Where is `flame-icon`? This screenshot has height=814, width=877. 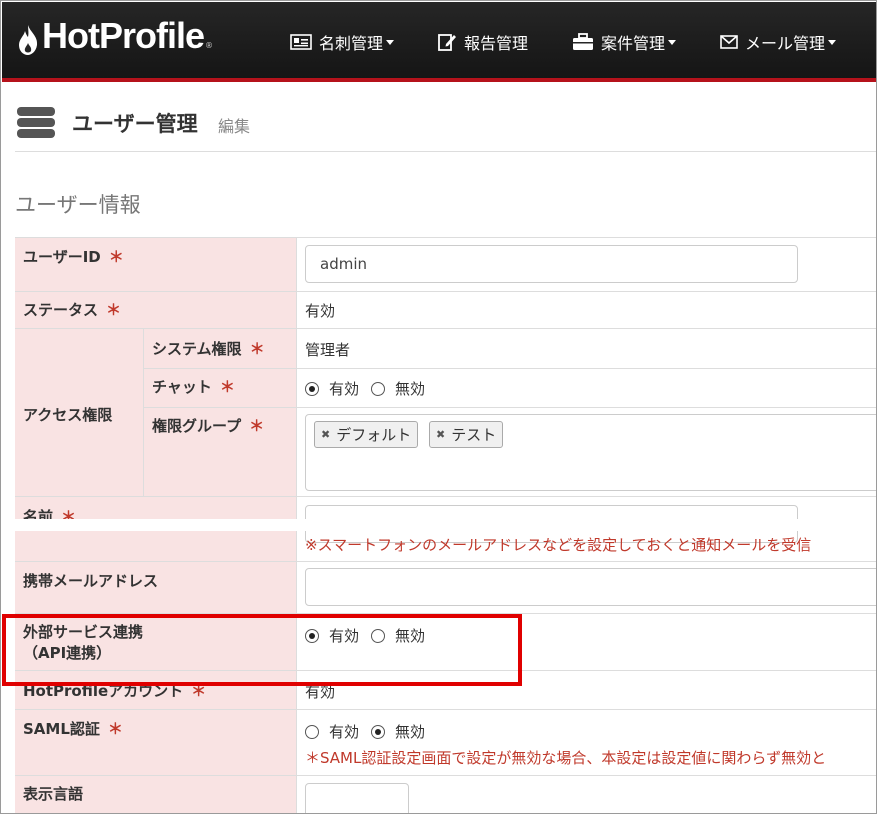 flame-icon is located at coordinates (28, 40).